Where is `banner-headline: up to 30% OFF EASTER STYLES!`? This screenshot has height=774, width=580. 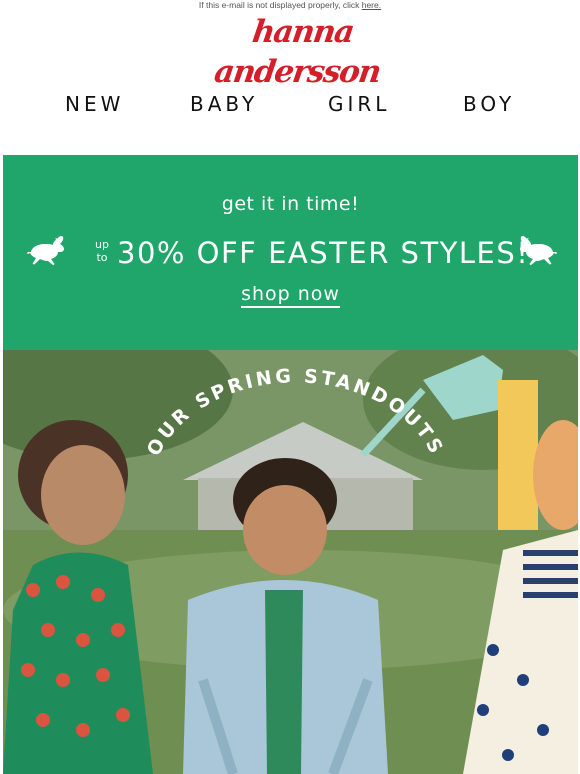 banner-headline: up to 30% OFF EASTER STYLES! is located at coordinates (290, 253).